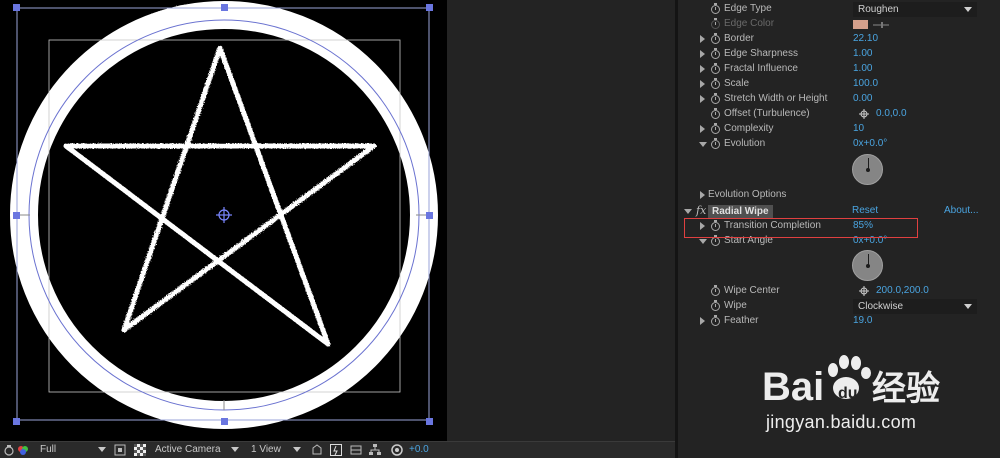 The width and height of the screenshot is (1000, 458). I want to click on scale-value: 100.0, so click(865, 83).